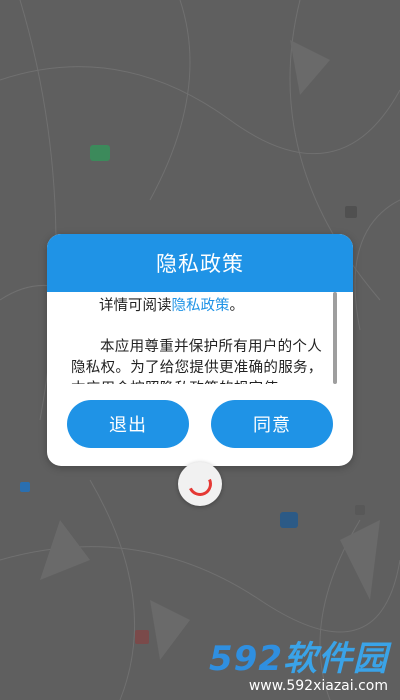  What do you see at coordinates (201, 306) in the screenshot?
I see `privacy-policy-link: 隐私政策` at bounding box center [201, 306].